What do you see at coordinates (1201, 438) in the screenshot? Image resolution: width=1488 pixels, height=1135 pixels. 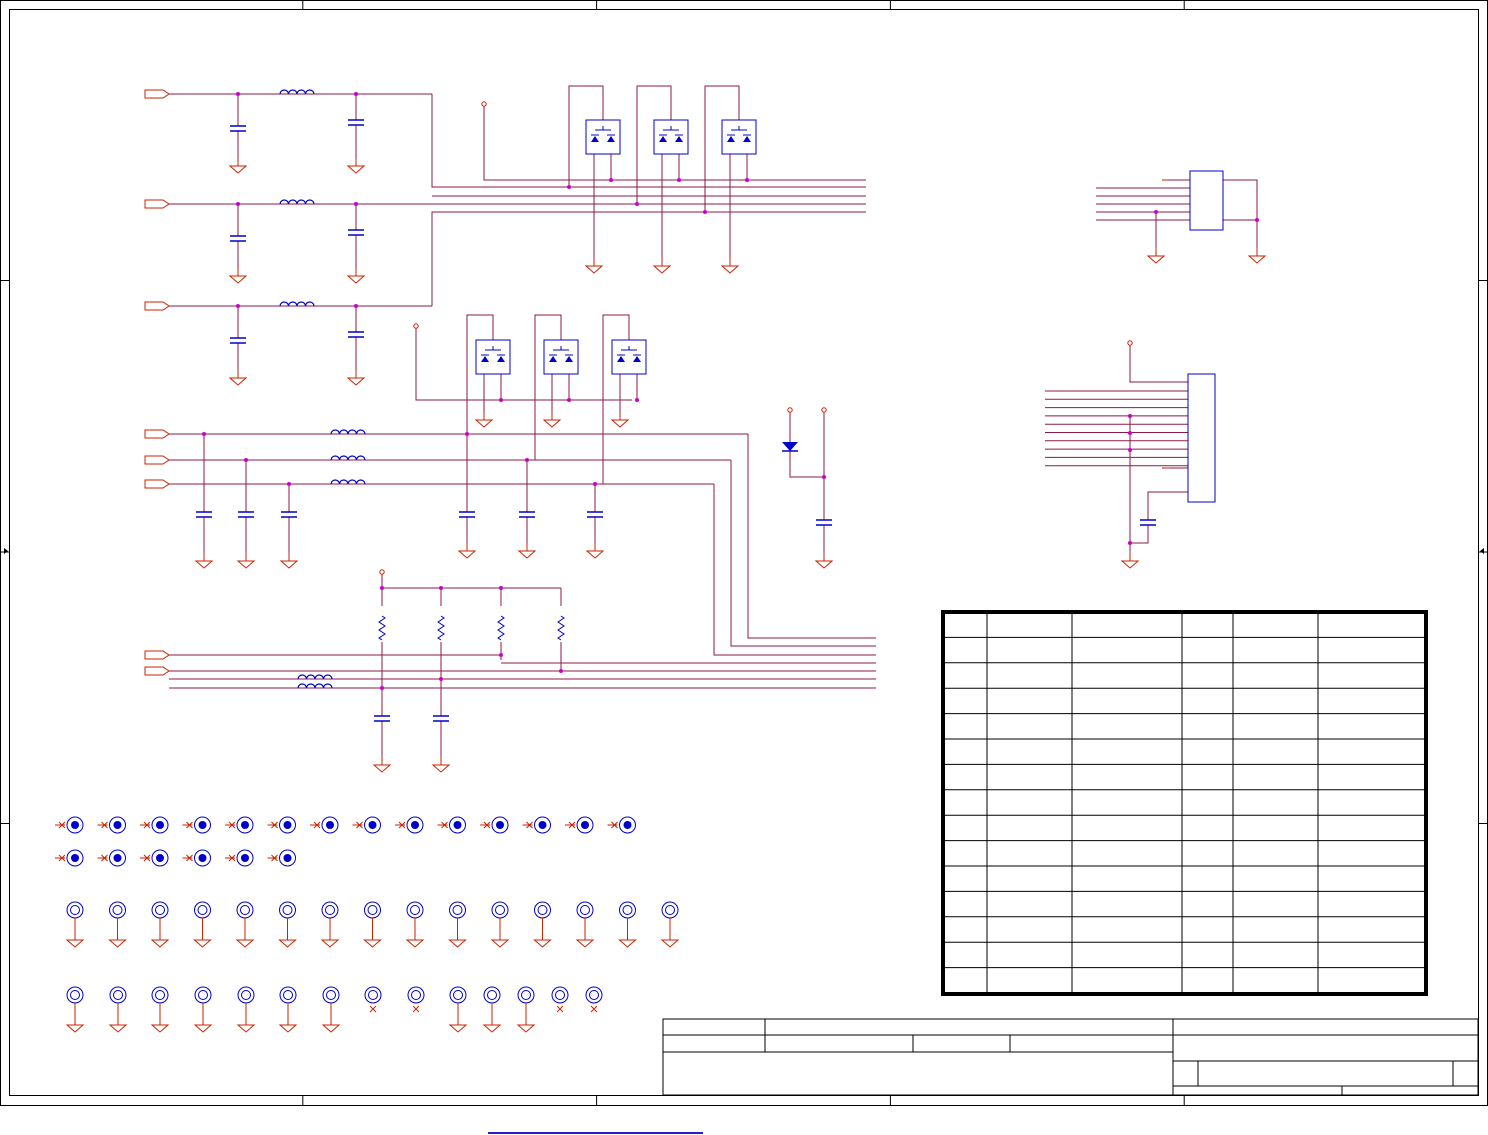 I see `connector-large-body` at bounding box center [1201, 438].